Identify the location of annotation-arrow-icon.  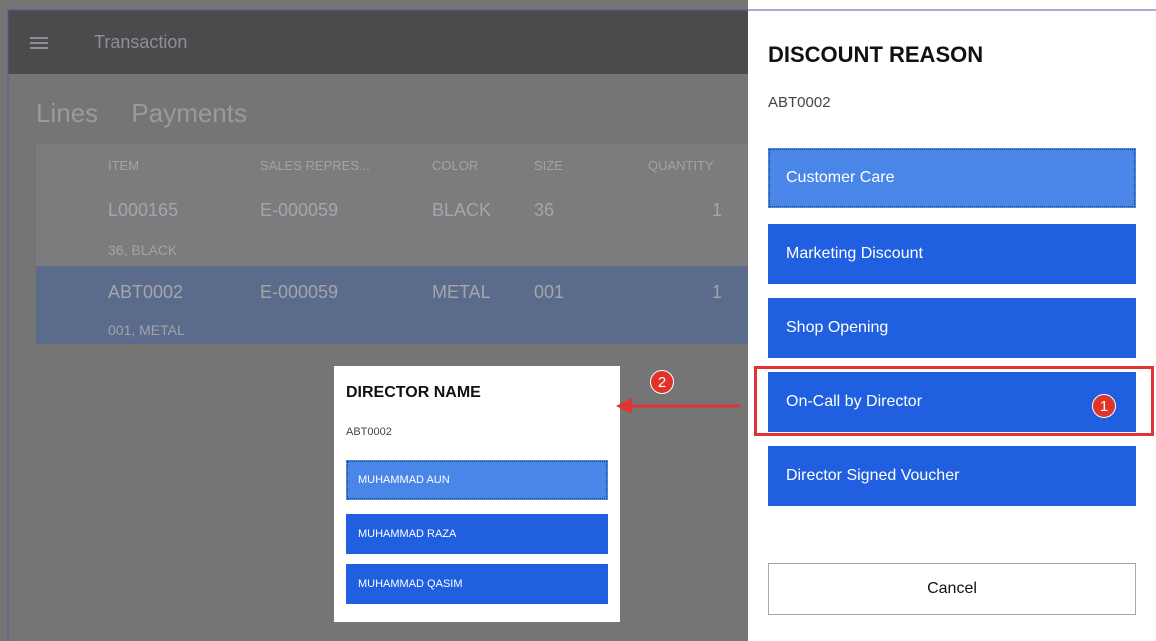
(678, 406).